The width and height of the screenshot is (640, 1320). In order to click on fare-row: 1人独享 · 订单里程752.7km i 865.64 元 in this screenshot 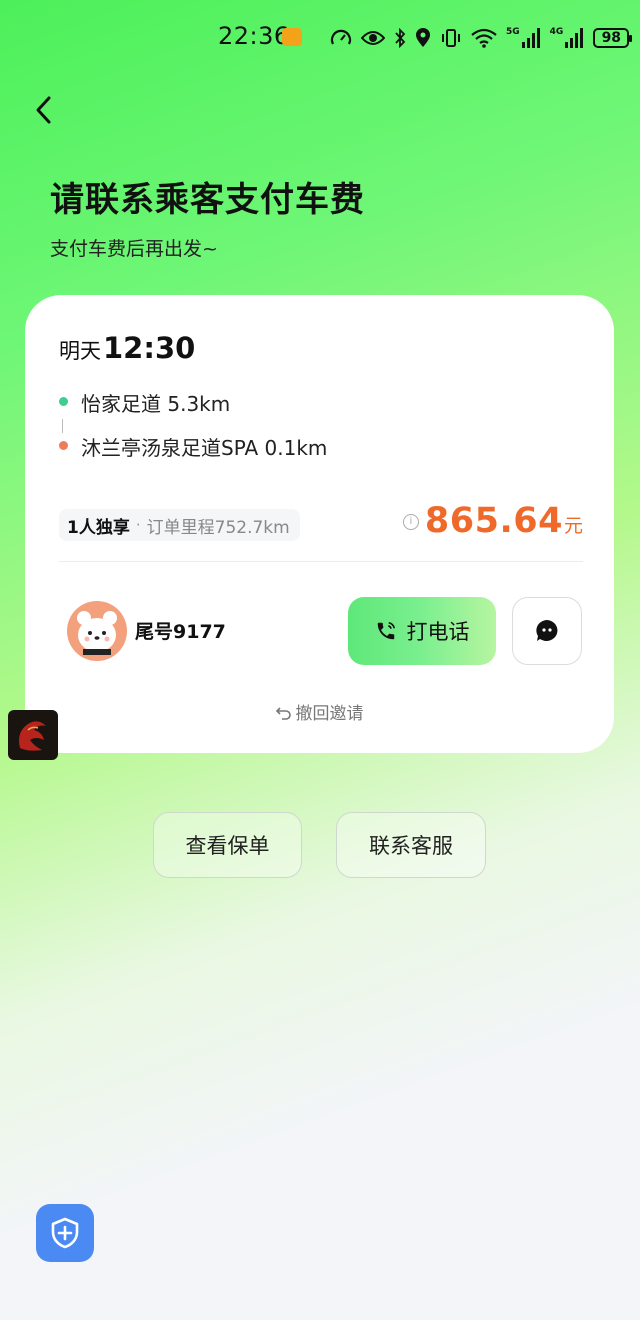, I will do `click(321, 524)`.